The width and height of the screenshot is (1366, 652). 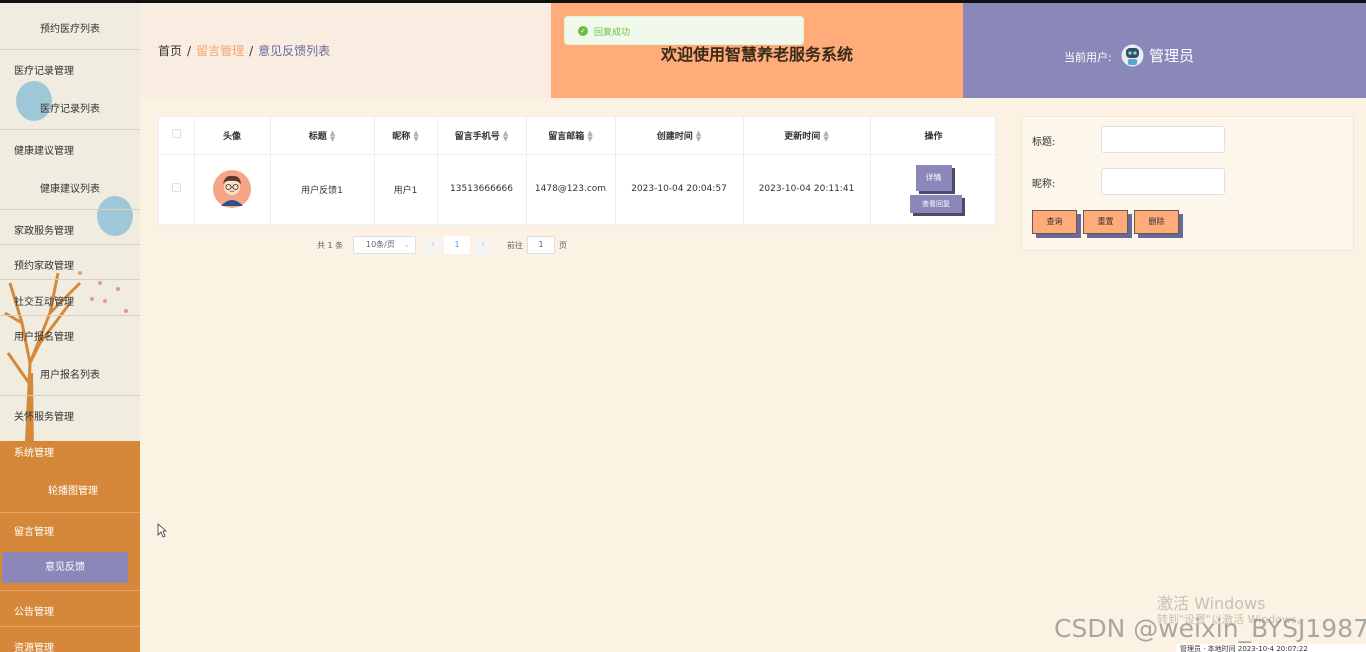 I want to click on sidebar-item-health-advice: 健康建议管理, so click(x=70, y=149).